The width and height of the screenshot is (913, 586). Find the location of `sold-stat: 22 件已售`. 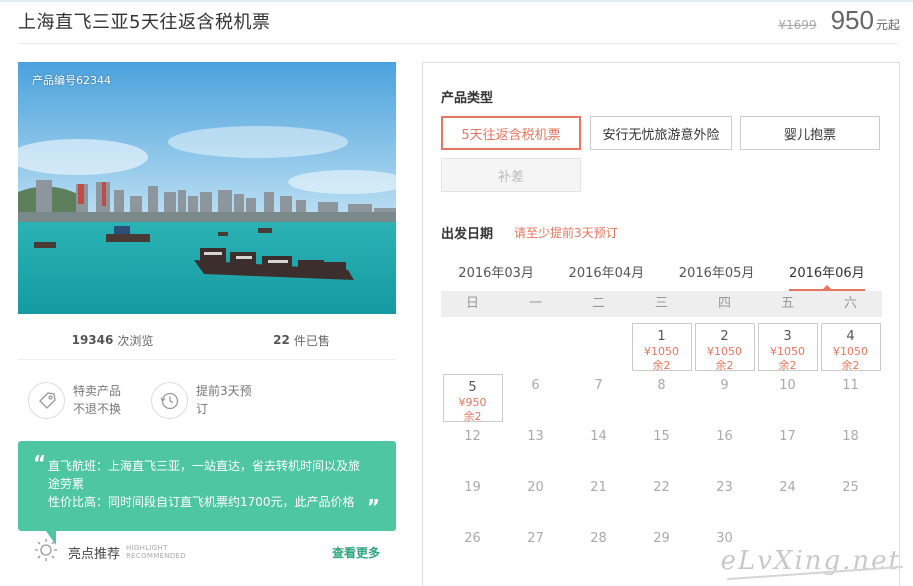

sold-stat: 22 件已售 is located at coordinates (301, 340).